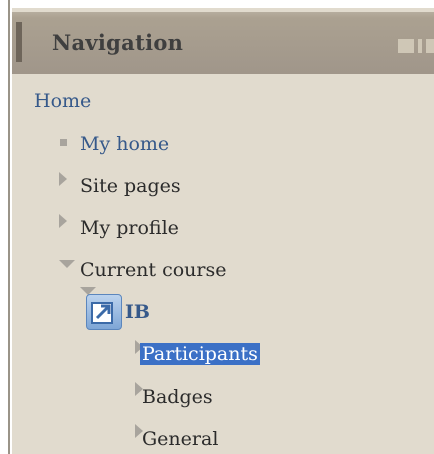  Describe the element at coordinates (430, 46) in the screenshot. I see `block-control-icon` at that location.